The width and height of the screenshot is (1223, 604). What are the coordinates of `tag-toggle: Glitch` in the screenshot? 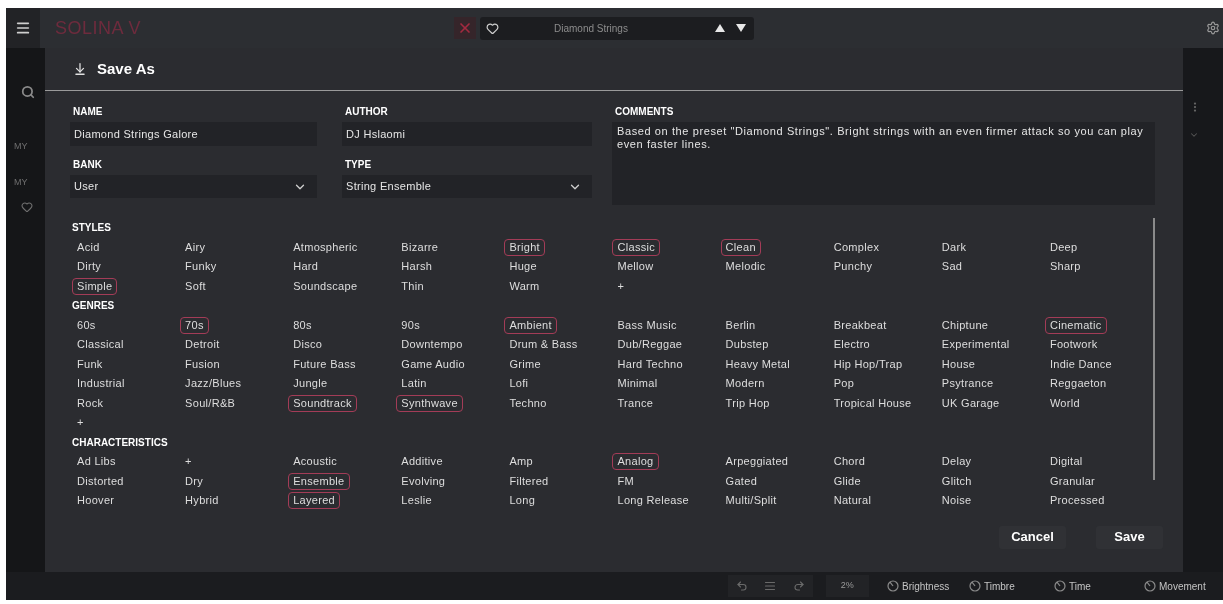 It's located at (956, 481).